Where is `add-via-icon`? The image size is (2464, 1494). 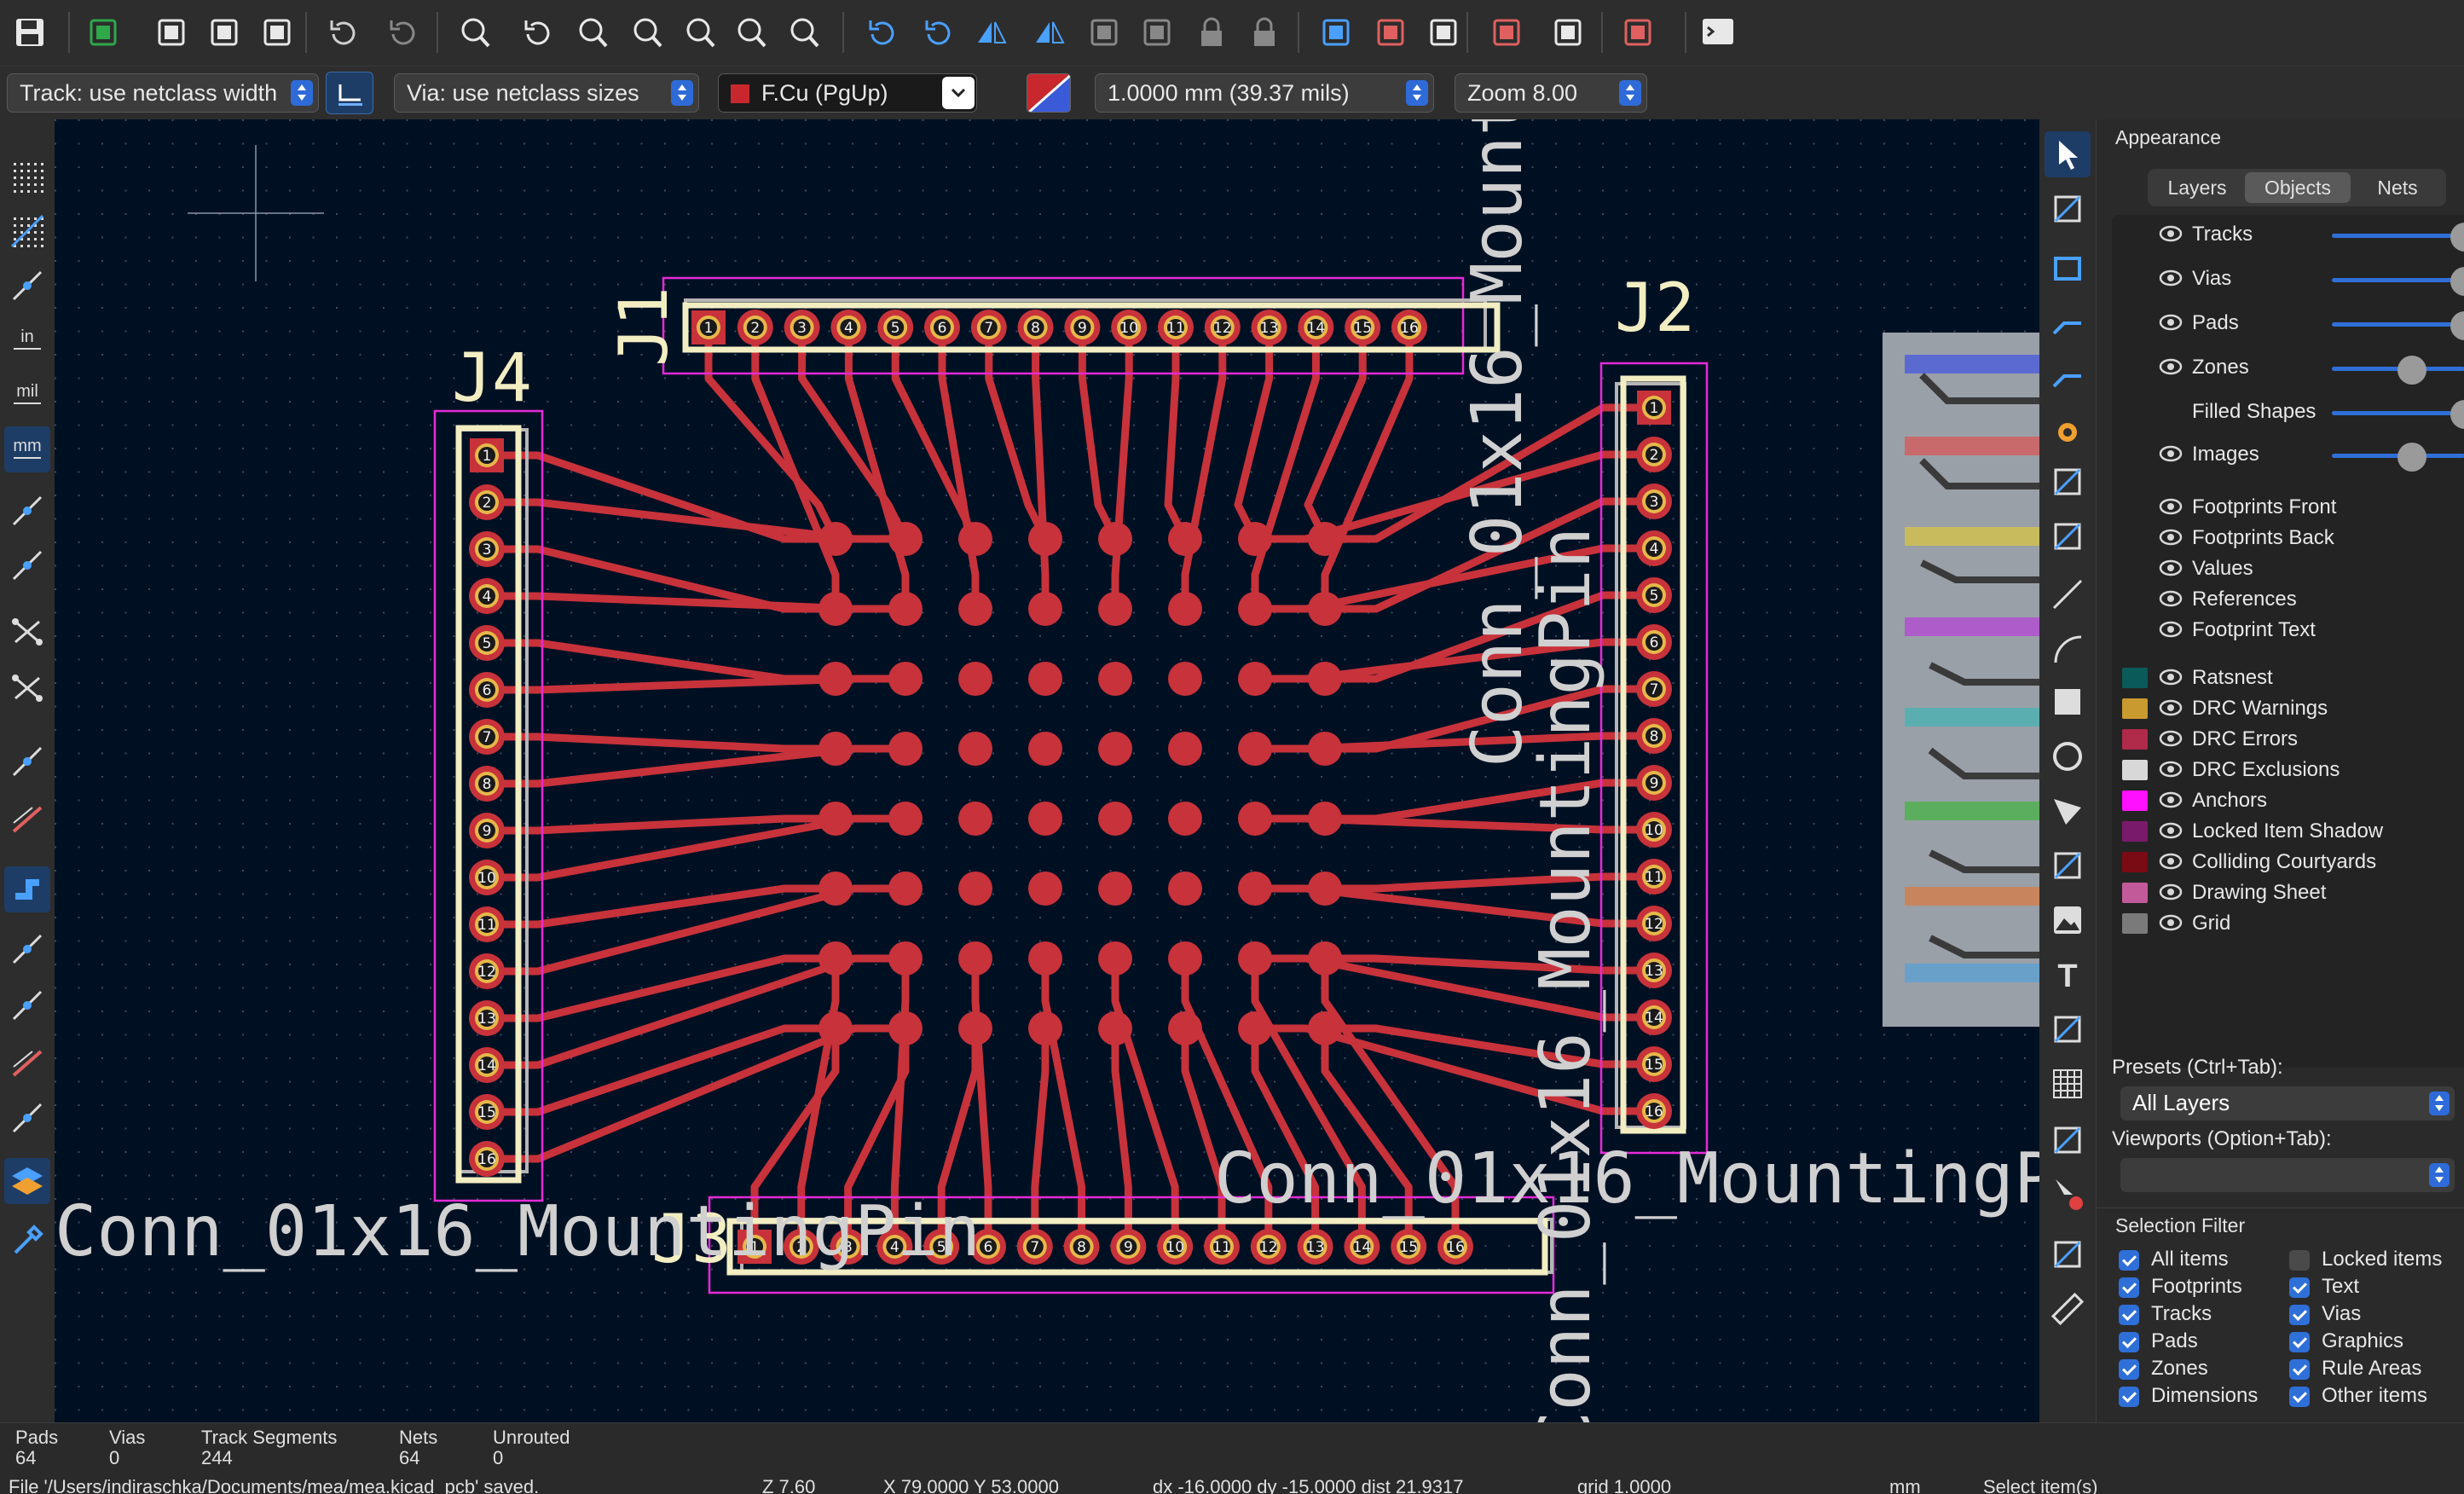
add-via-icon is located at coordinates (2068, 432).